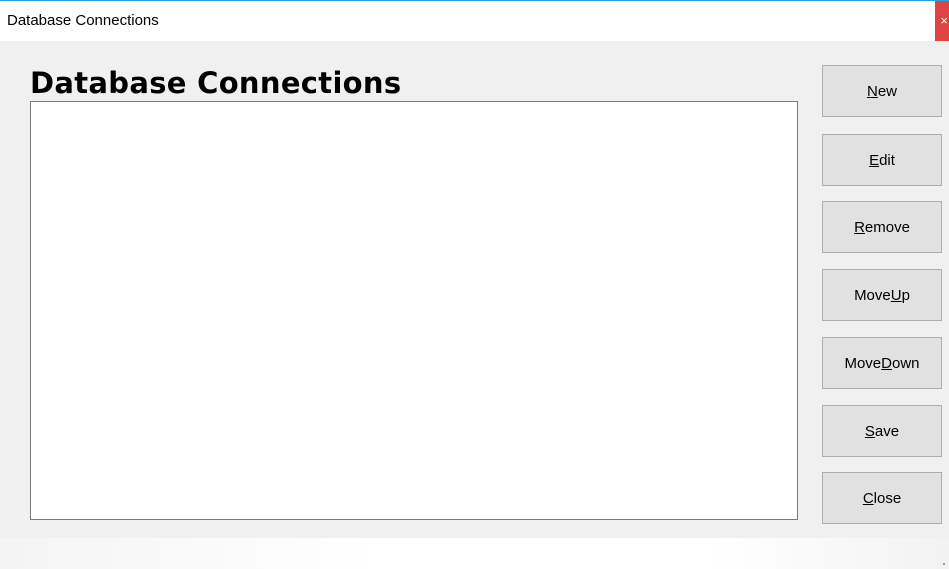  Describe the element at coordinates (887, 431) in the screenshot. I see `button-label-suffix: ave` at that location.